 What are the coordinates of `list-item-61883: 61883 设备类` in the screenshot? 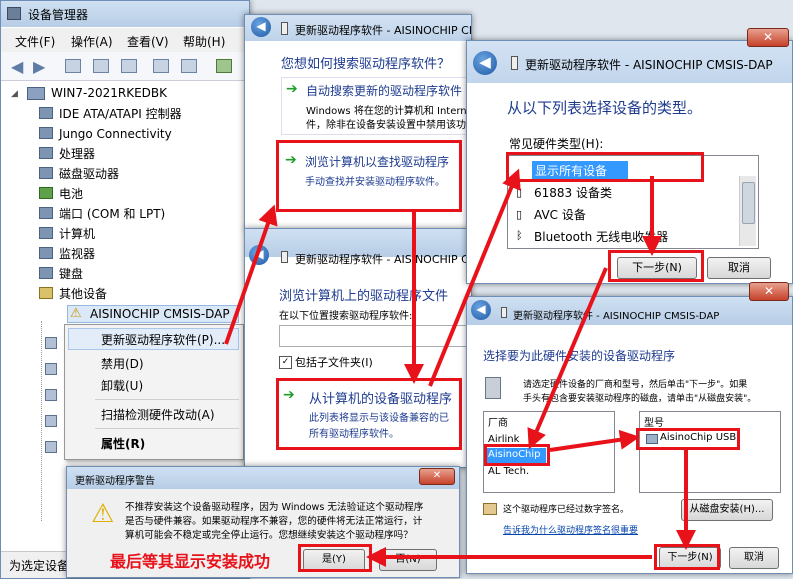 It's located at (573, 192).